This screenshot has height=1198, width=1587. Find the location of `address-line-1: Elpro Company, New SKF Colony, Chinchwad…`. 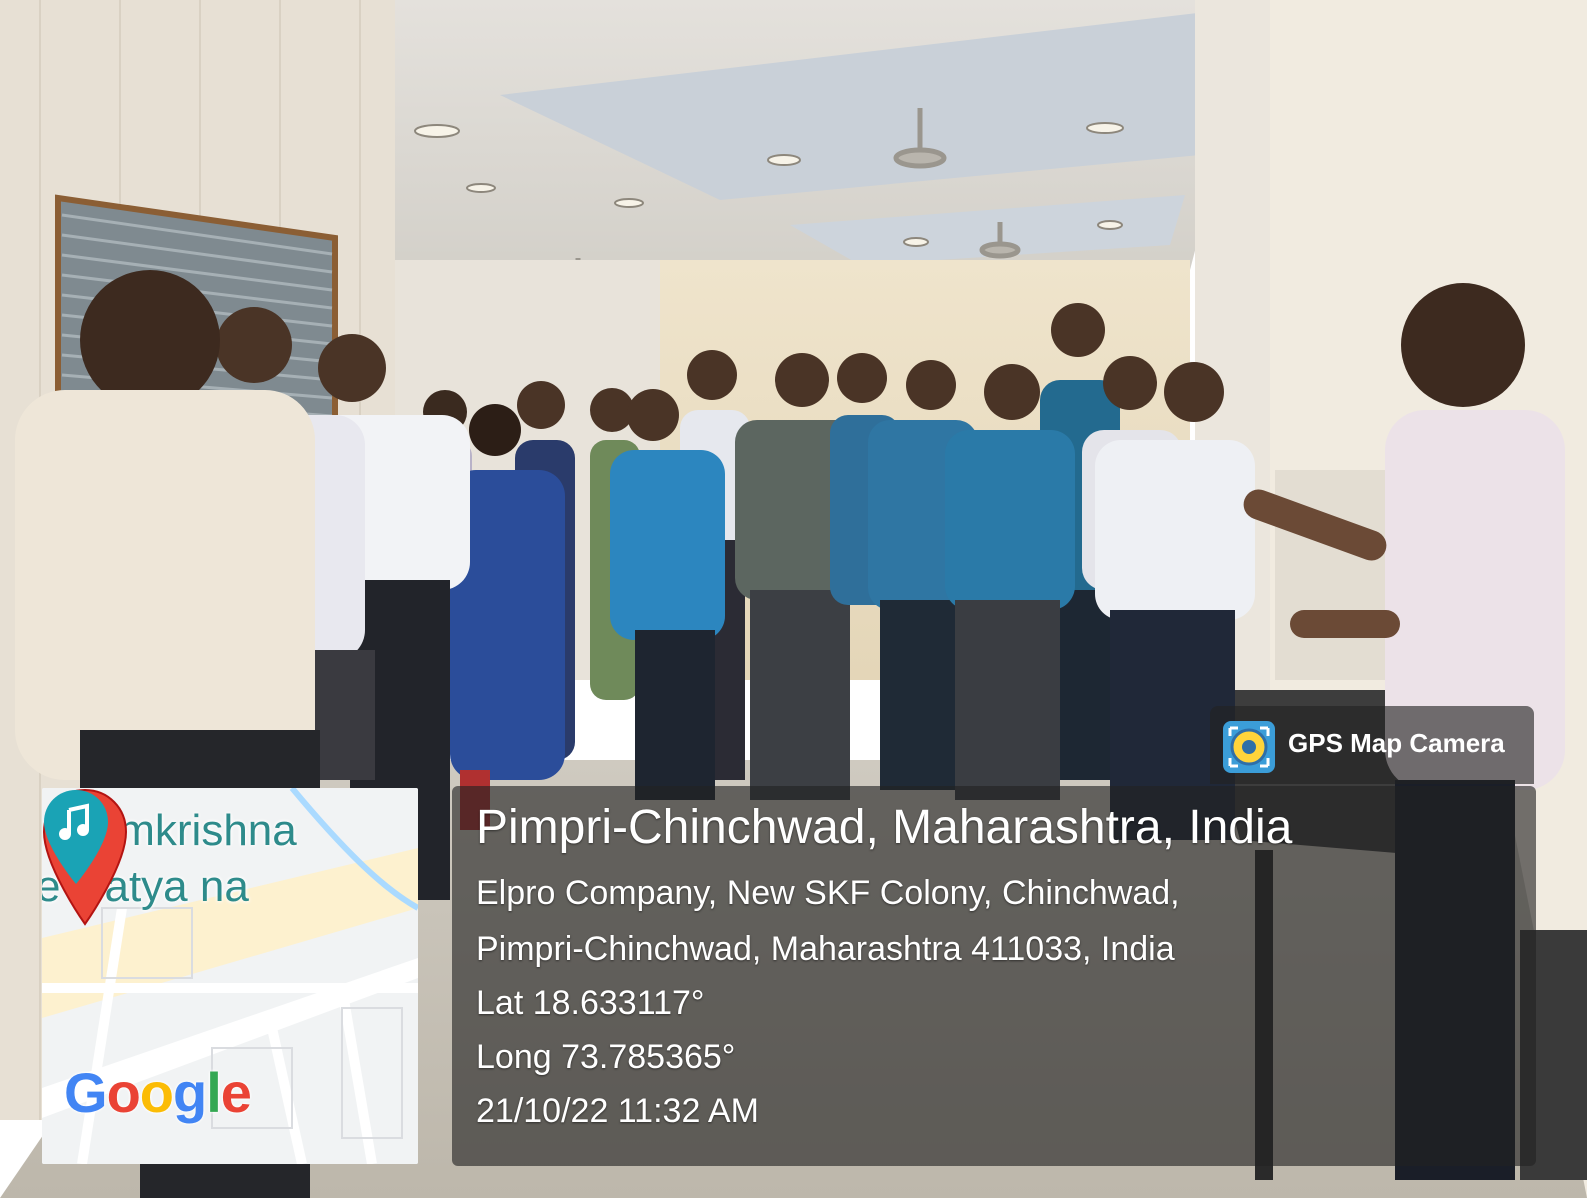

address-line-1: Elpro Company, New SKF Colony, Chinchwad… is located at coordinates (828, 893).